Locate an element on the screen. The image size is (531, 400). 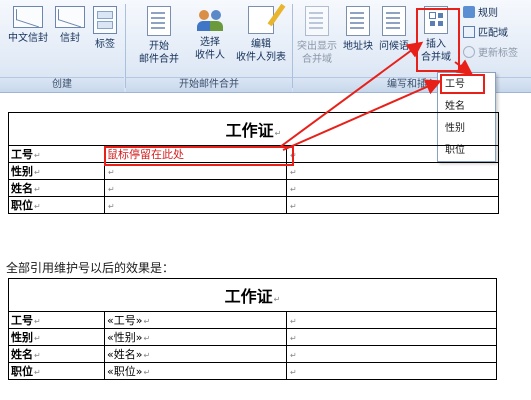
table2-field-cell: «职位»↵ is located at coordinates (195, 371).